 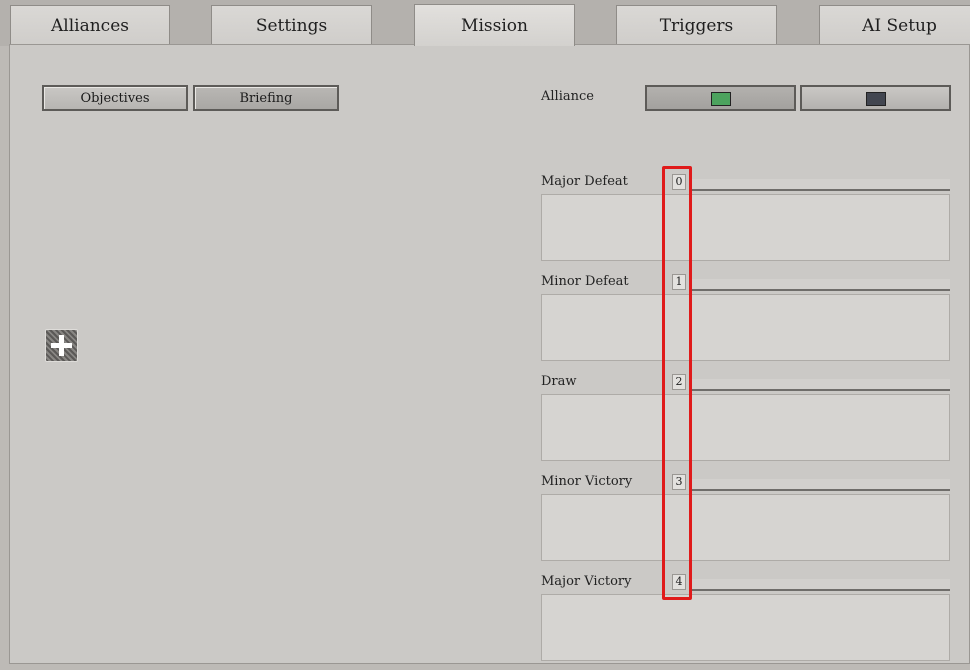 What do you see at coordinates (291, 25) in the screenshot?
I see `tab-settings: Settings` at bounding box center [291, 25].